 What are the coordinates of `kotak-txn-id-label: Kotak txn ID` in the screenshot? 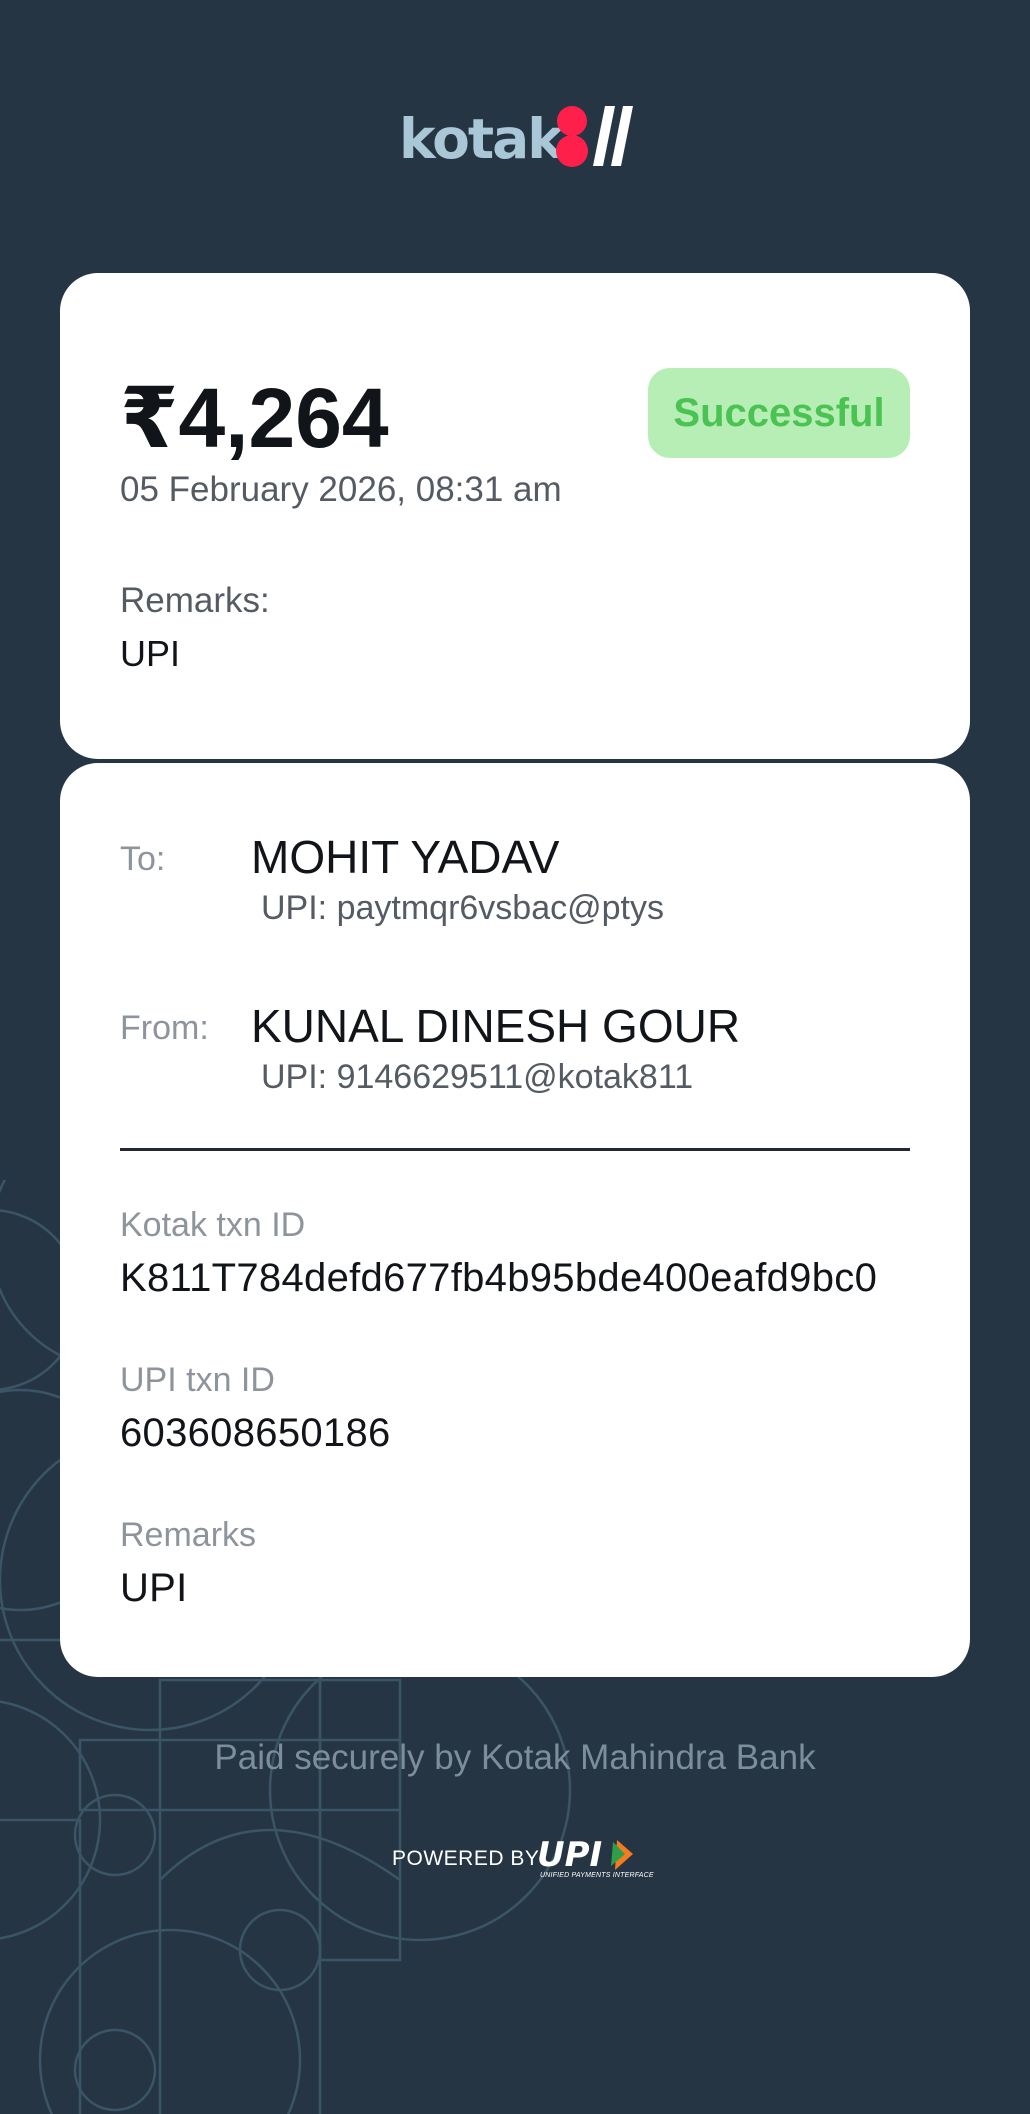 It's located at (213, 1225).